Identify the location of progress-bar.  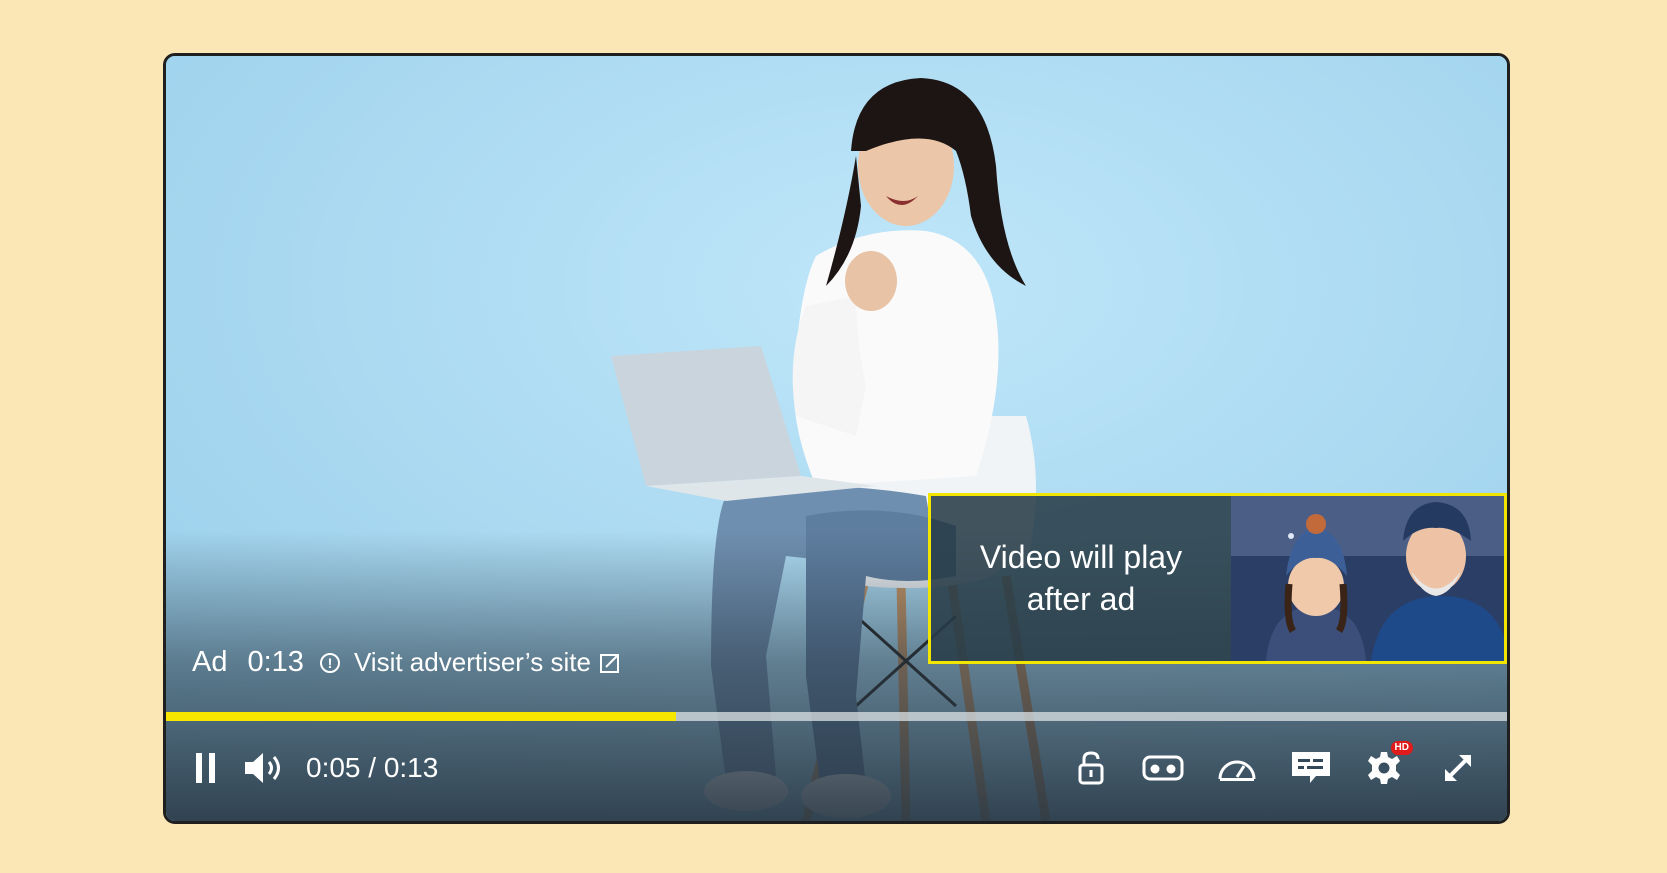
(836, 716).